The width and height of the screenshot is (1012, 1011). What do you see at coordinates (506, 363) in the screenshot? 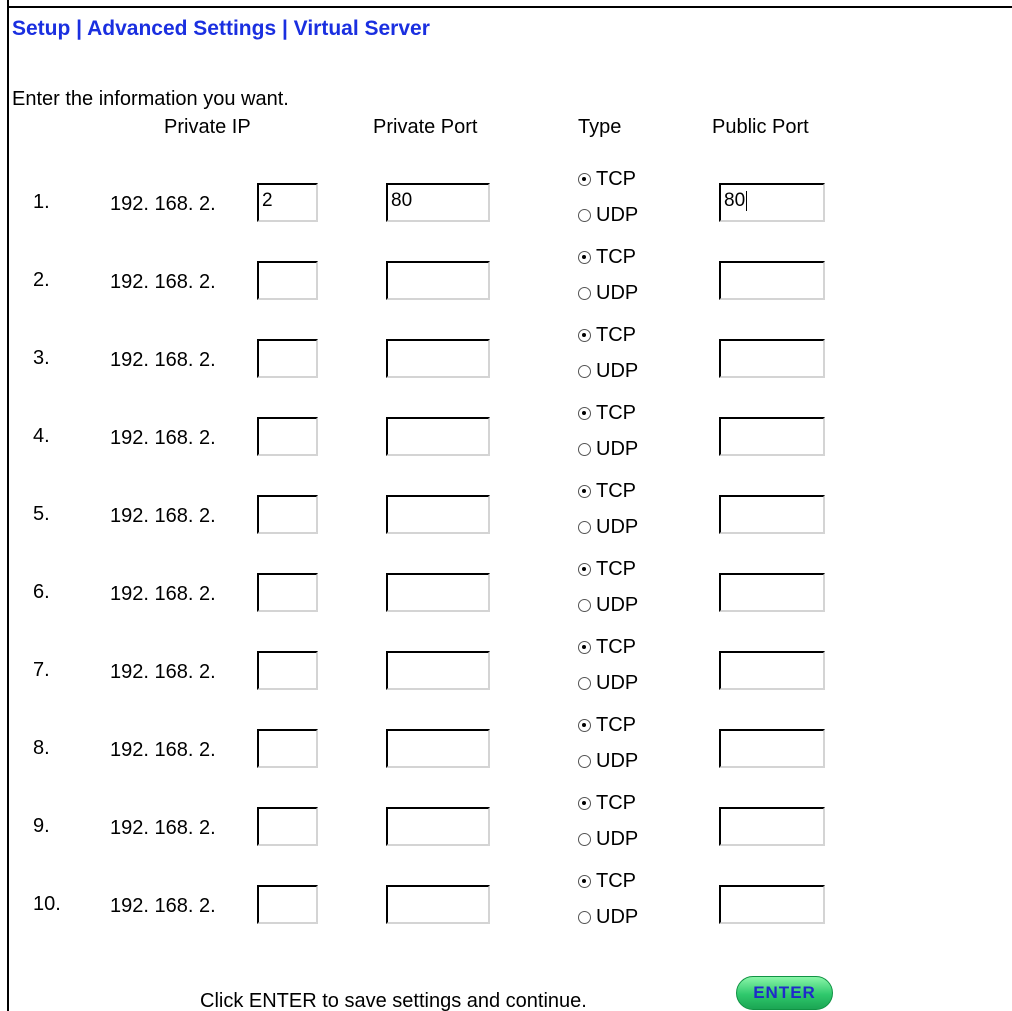
I see `server-row: 3. 192. 168. 2. TCP UDP` at bounding box center [506, 363].